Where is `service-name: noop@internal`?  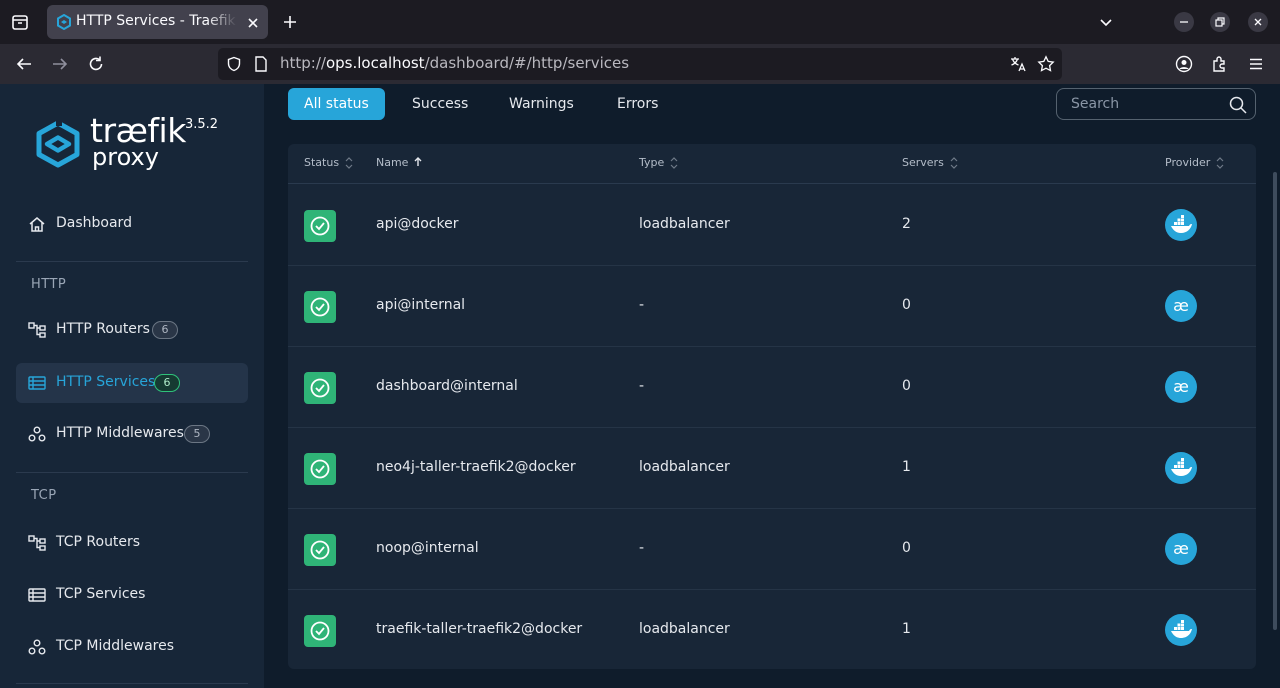 service-name: noop@internal is located at coordinates (427, 548).